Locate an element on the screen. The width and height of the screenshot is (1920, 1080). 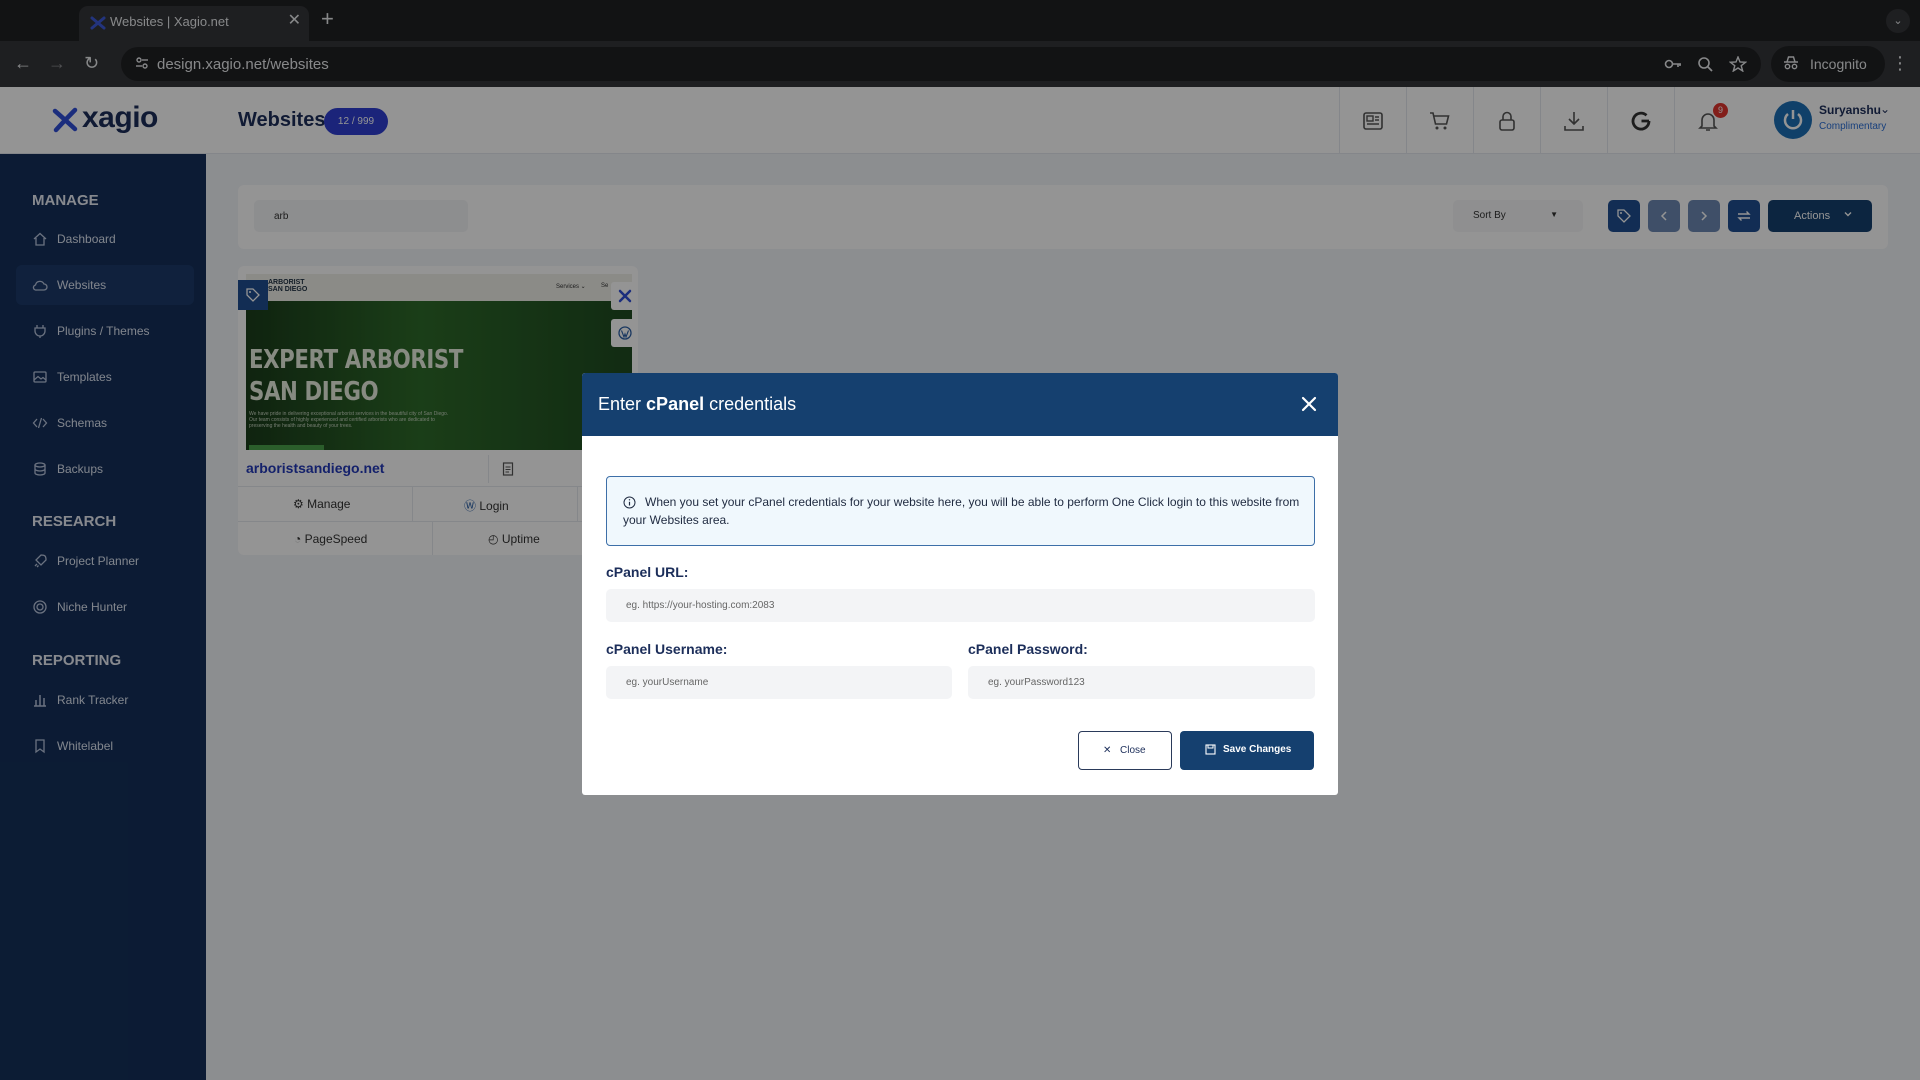
close-icon is located at coordinates (1309, 404).